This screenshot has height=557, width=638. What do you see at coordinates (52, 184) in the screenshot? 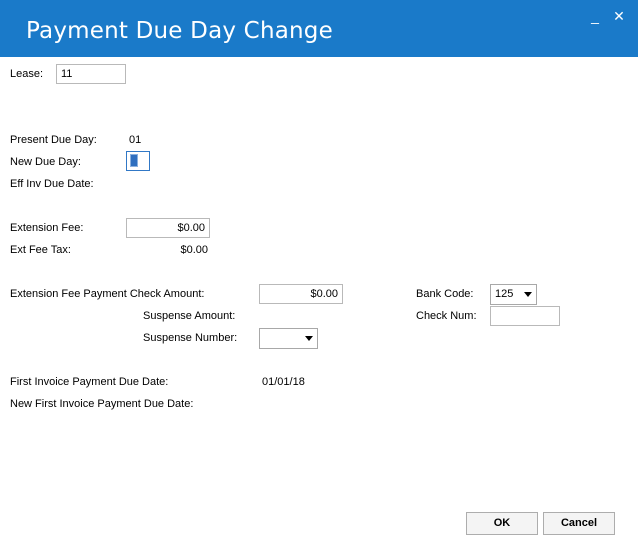
I see `eff-inv-due-date-label: Eff Inv Due Date:` at bounding box center [52, 184].